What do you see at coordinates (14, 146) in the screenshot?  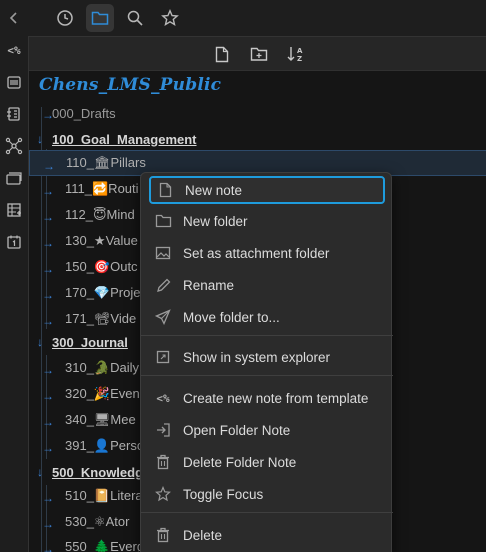 I see `graph-view-icon` at bounding box center [14, 146].